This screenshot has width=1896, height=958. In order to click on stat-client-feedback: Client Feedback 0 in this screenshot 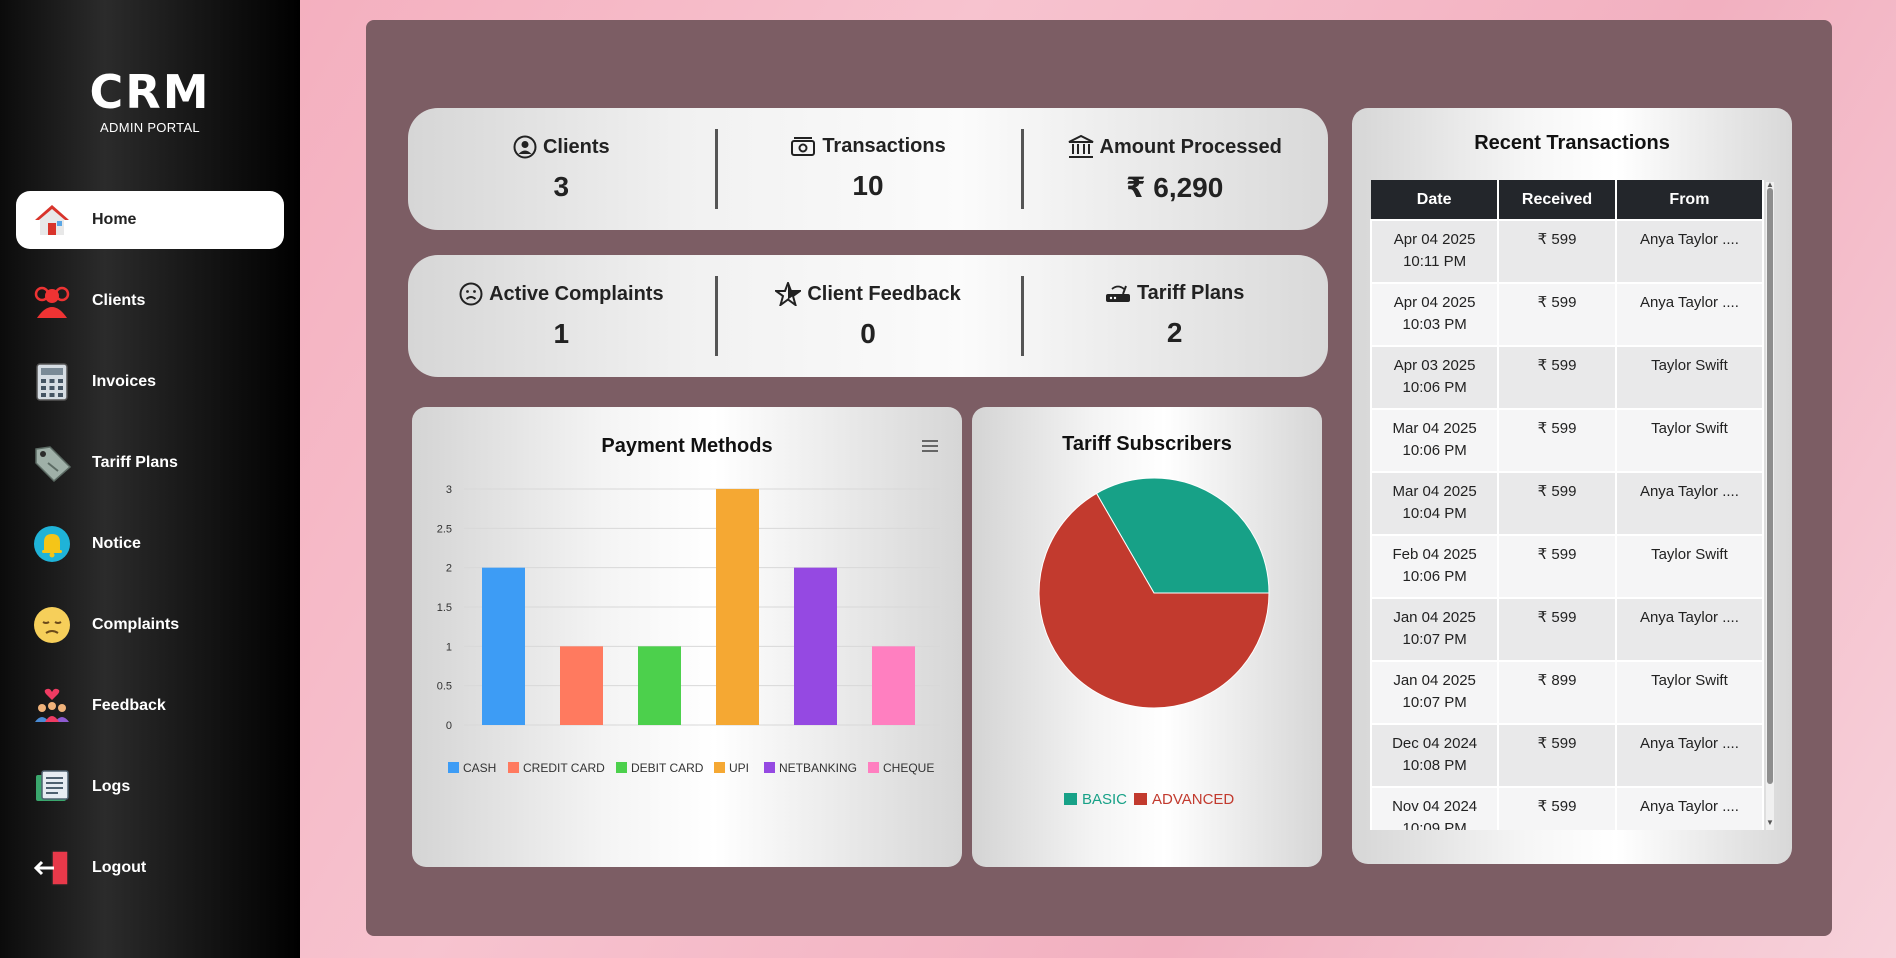, I will do `click(868, 316)`.